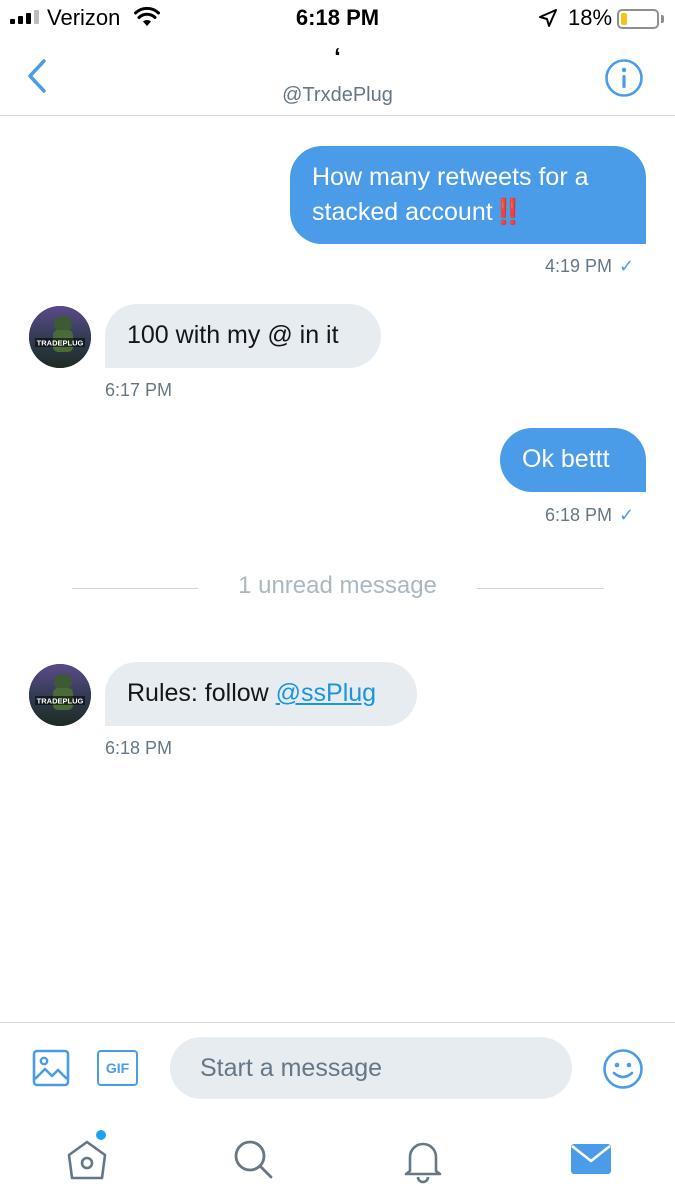  What do you see at coordinates (337, 19) in the screenshot?
I see `status-bar: Verizon 6:18 PM 18%` at bounding box center [337, 19].